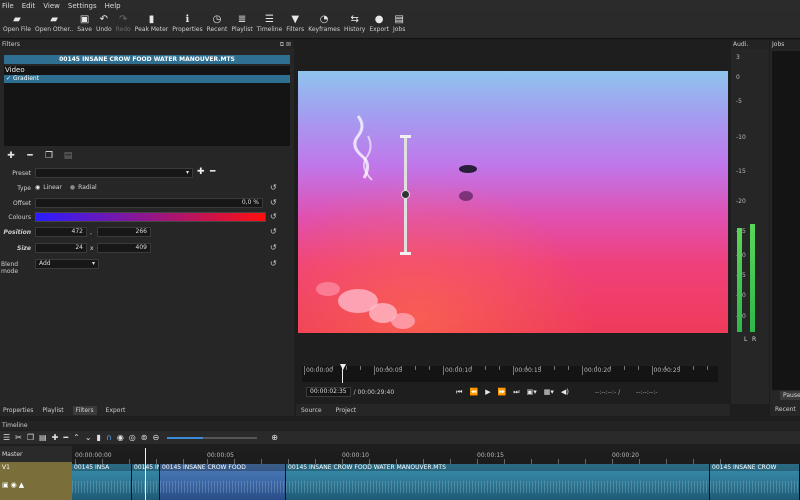 The height and width of the screenshot is (500, 800). Describe the element at coordinates (65, 437) in the screenshot. I see `remove-icon: ━` at that location.